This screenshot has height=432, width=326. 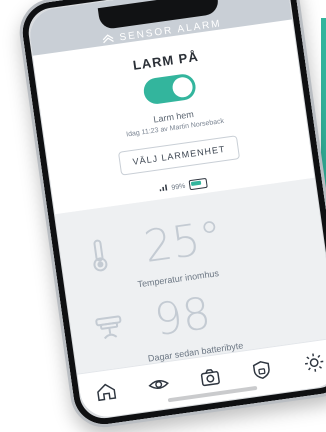 I want to click on battery-fill, so click(x=196, y=183).